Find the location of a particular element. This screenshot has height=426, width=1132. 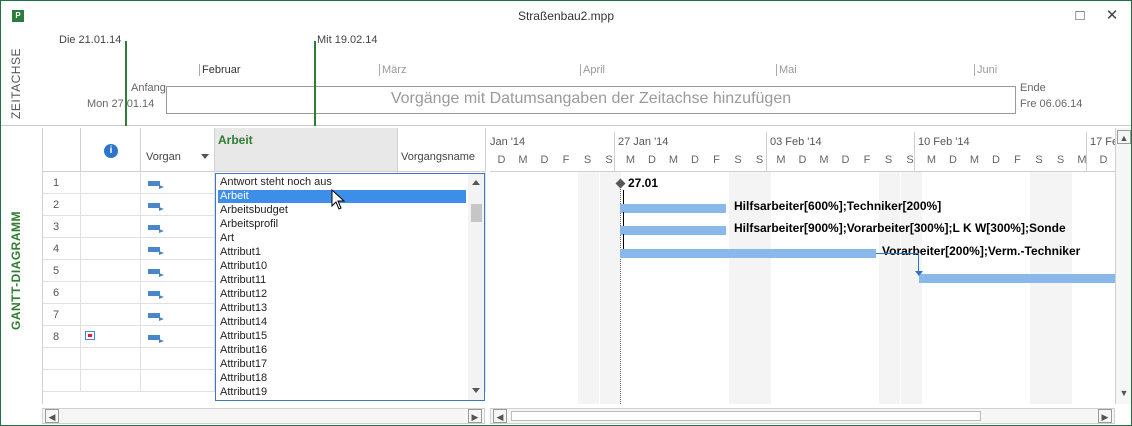

chart-scroll-thumb is located at coordinates (746, 416).